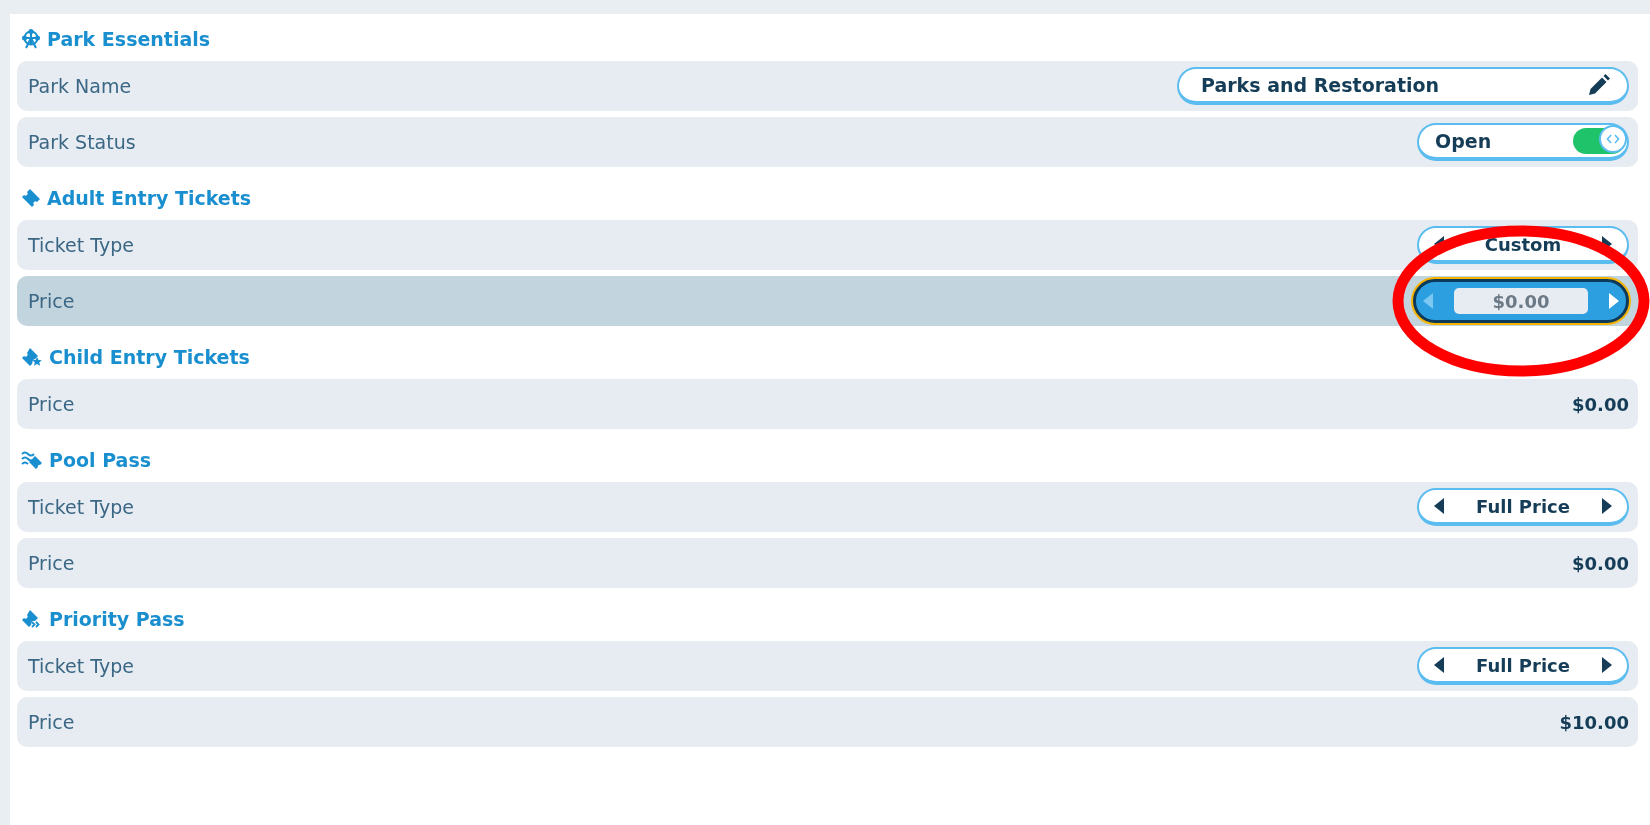  Describe the element at coordinates (1594, 722) in the screenshot. I see `price-value: $10.00` at that location.